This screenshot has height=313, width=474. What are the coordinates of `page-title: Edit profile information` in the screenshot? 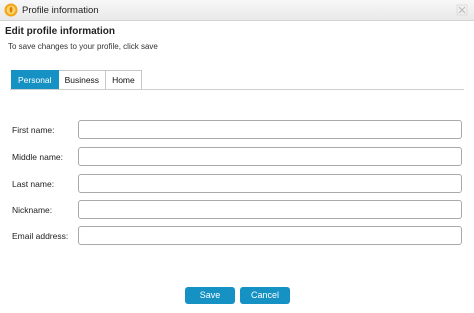 It's located at (60, 31).